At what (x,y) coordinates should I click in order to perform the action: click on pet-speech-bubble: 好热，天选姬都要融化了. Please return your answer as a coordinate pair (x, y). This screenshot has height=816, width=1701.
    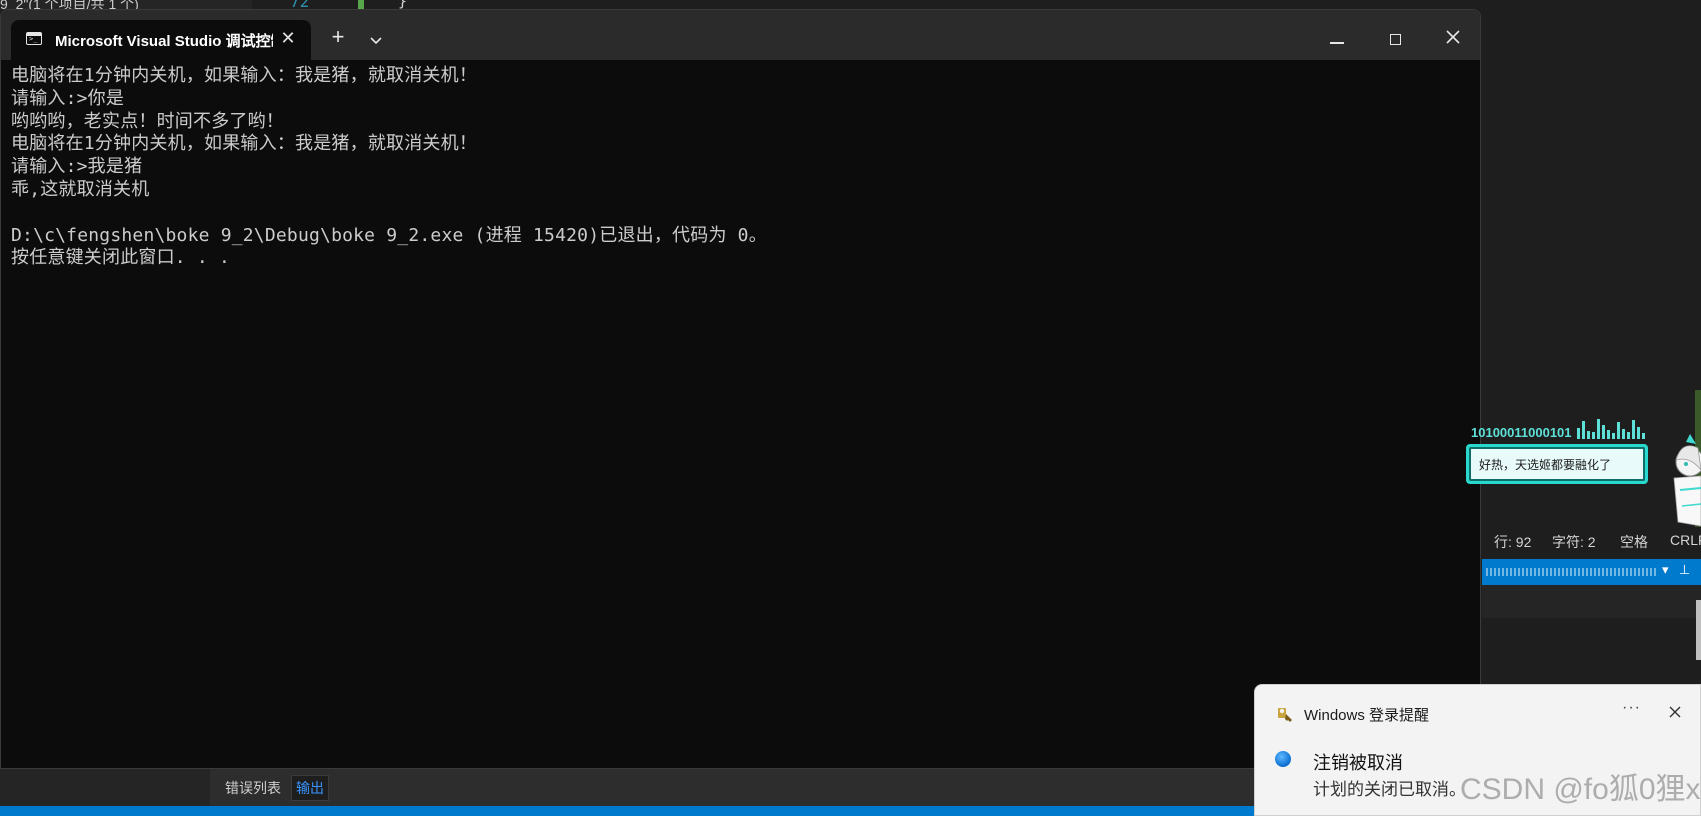
    Looking at the image, I should click on (1557, 464).